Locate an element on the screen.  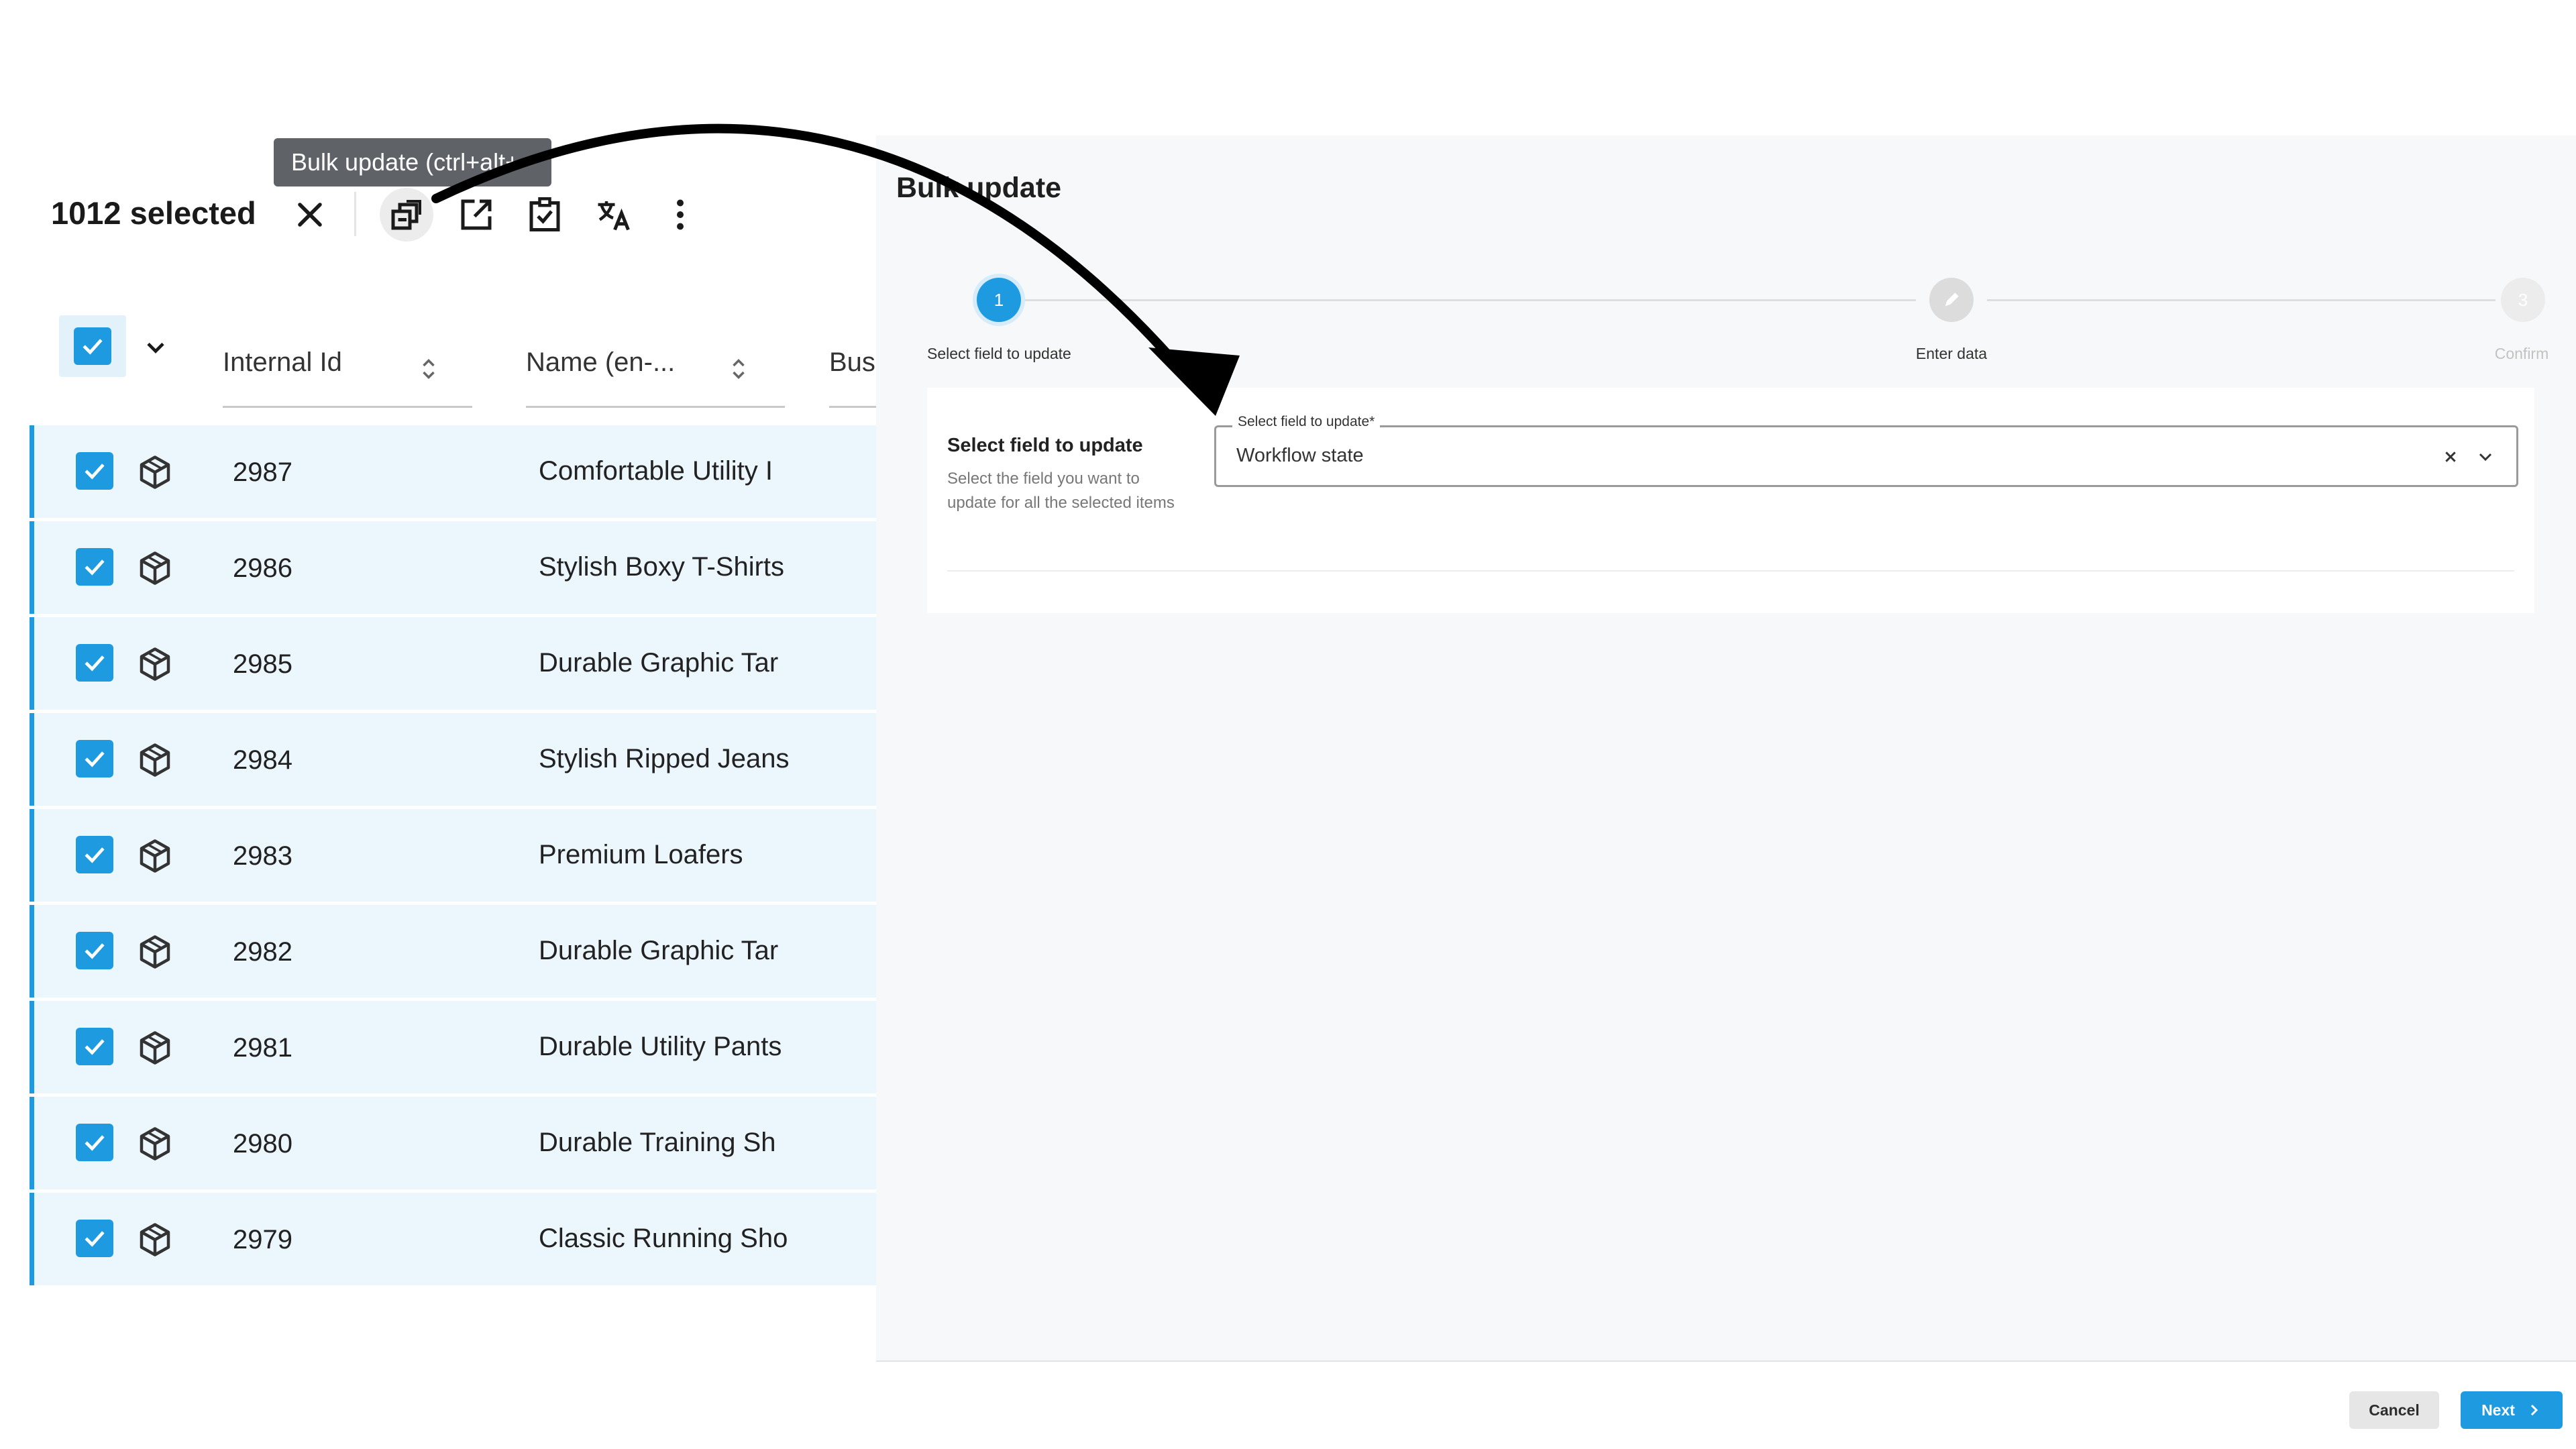
check-icon is located at coordinates (93, 347).